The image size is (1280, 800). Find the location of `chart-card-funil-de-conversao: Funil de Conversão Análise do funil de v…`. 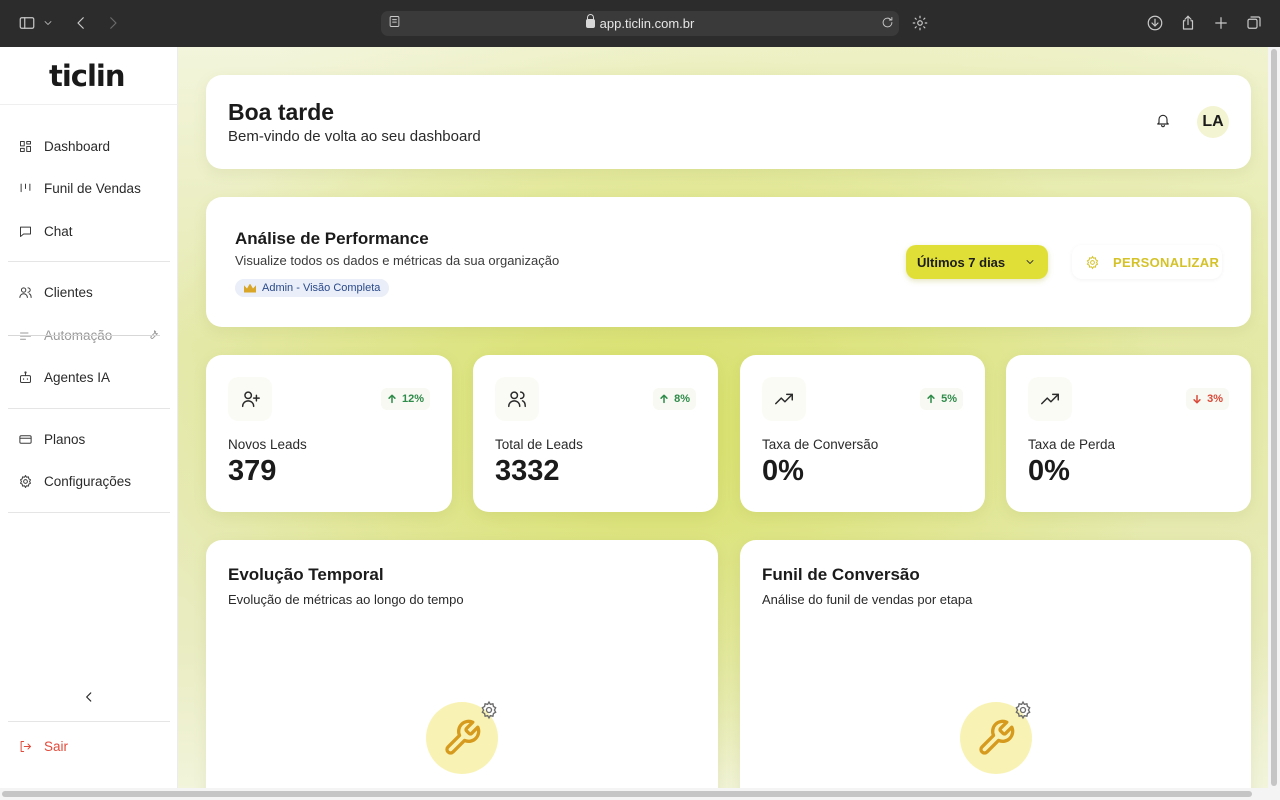

chart-card-funil-de-conversao: Funil de Conversão Análise do funil de v… is located at coordinates (995, 664).